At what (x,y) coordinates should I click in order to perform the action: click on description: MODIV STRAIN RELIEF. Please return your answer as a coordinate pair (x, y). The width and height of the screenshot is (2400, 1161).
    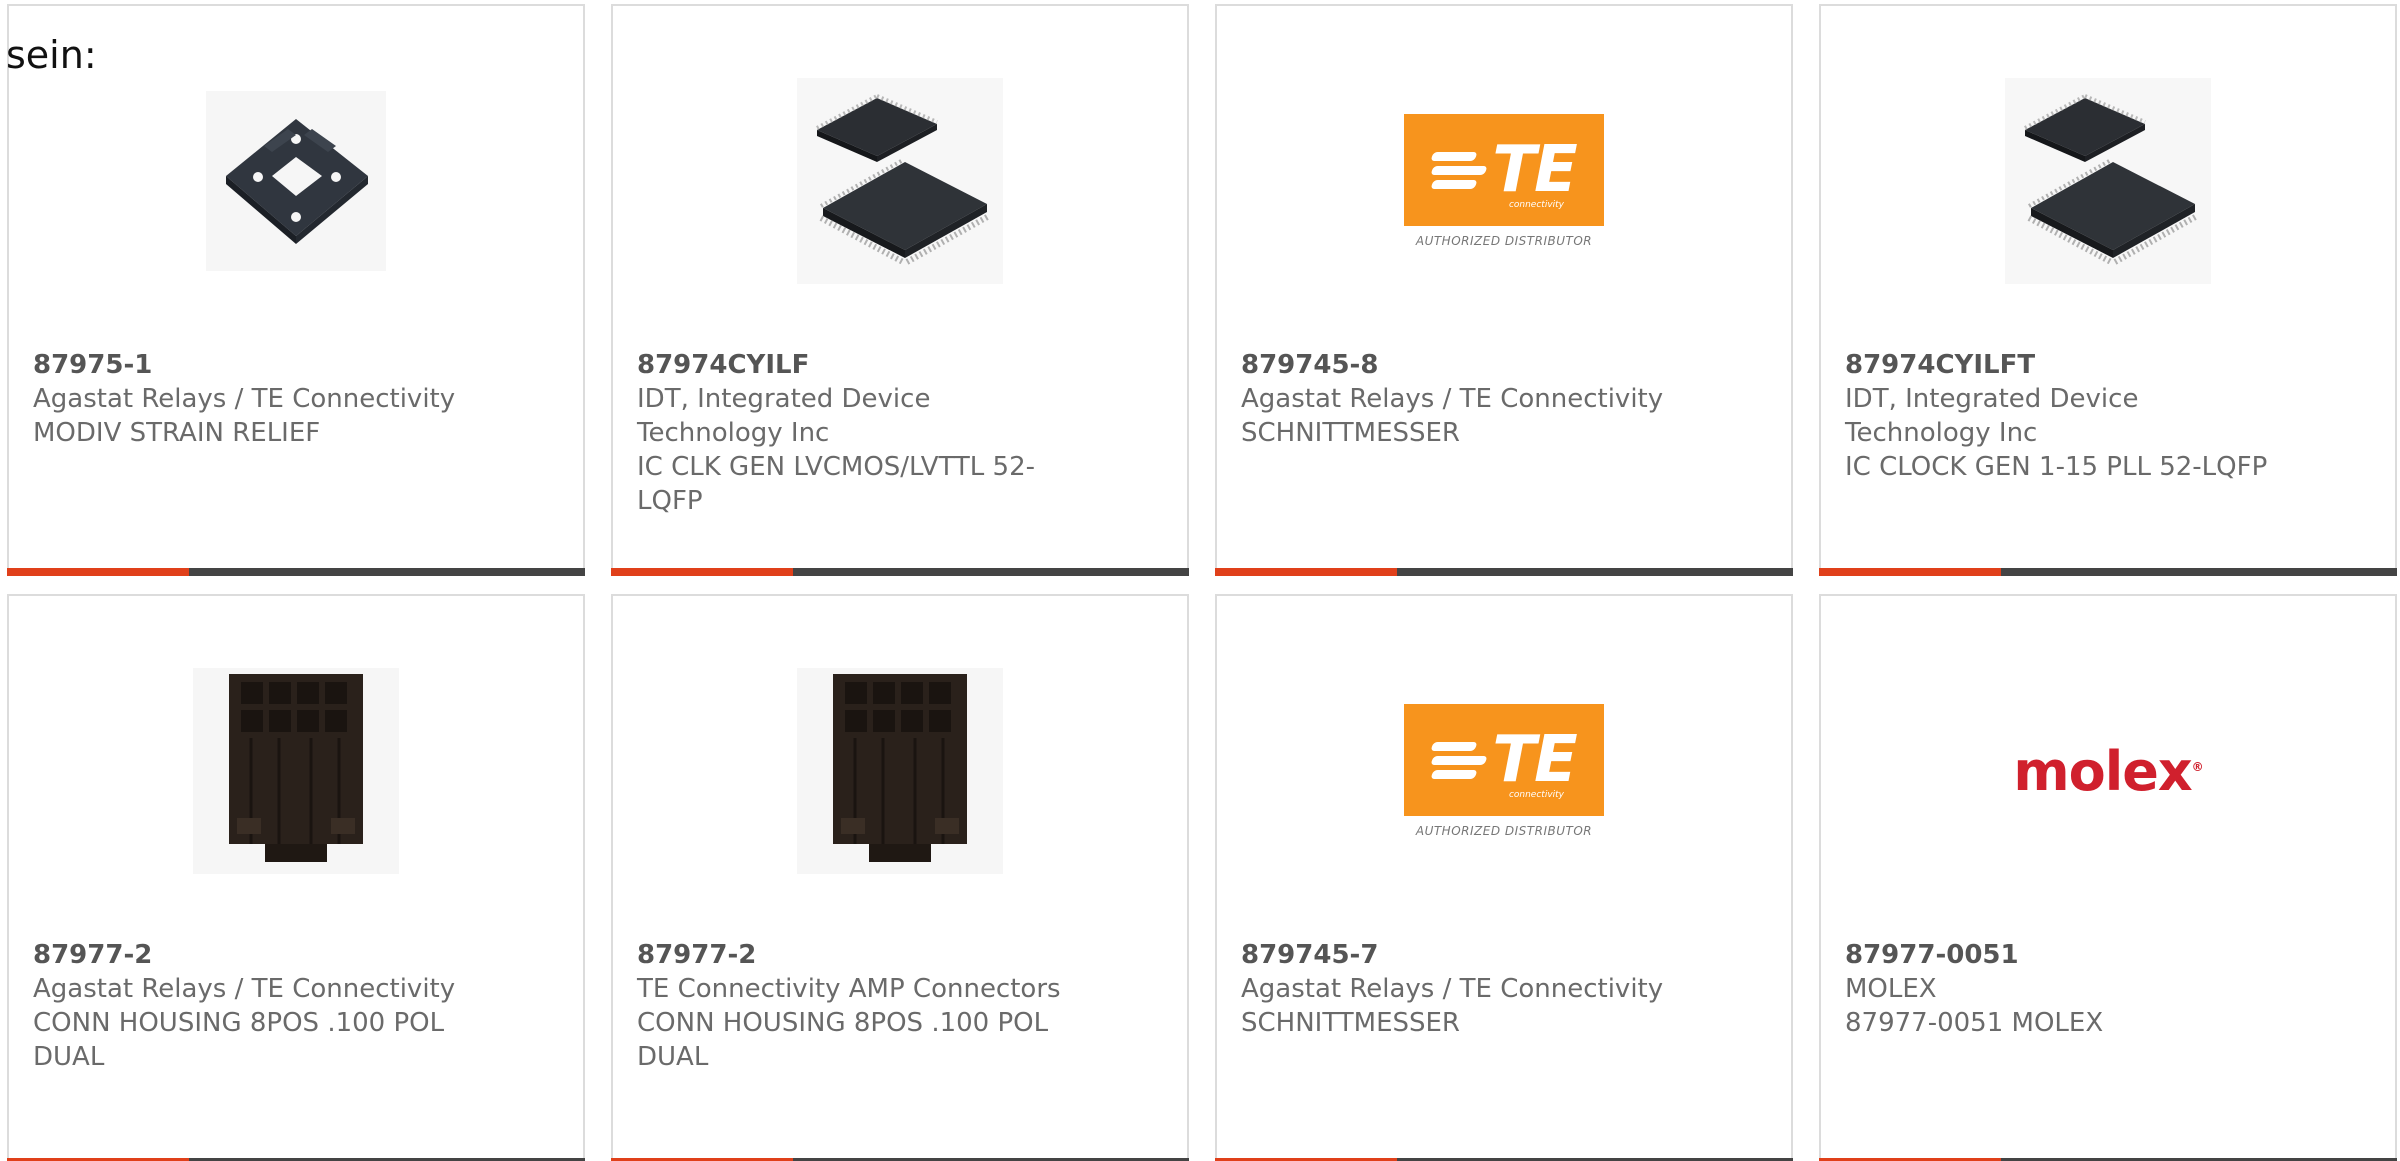
    Looking at the image, I should click on (177, 433).